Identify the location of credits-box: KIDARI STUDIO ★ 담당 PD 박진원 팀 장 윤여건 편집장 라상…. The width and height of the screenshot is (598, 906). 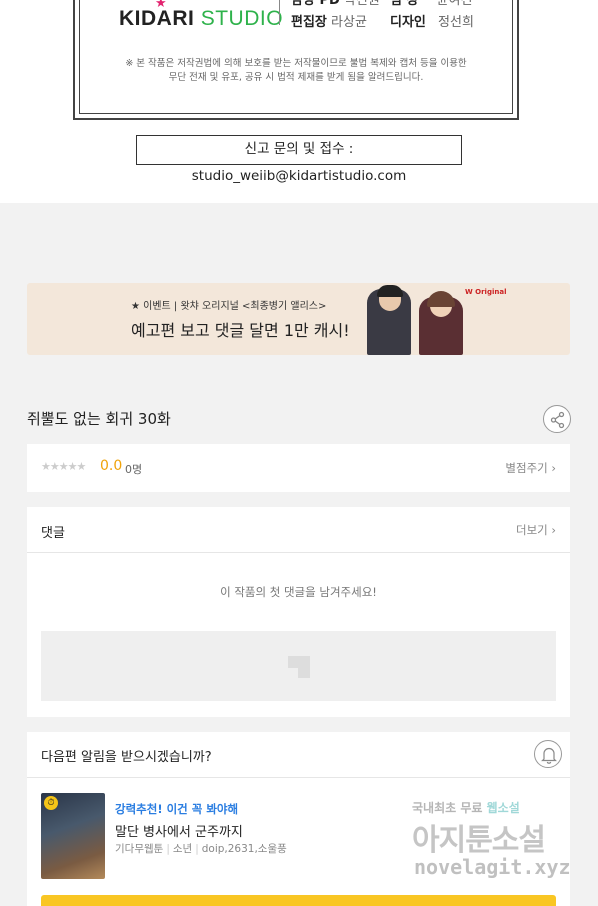
(296, 60).